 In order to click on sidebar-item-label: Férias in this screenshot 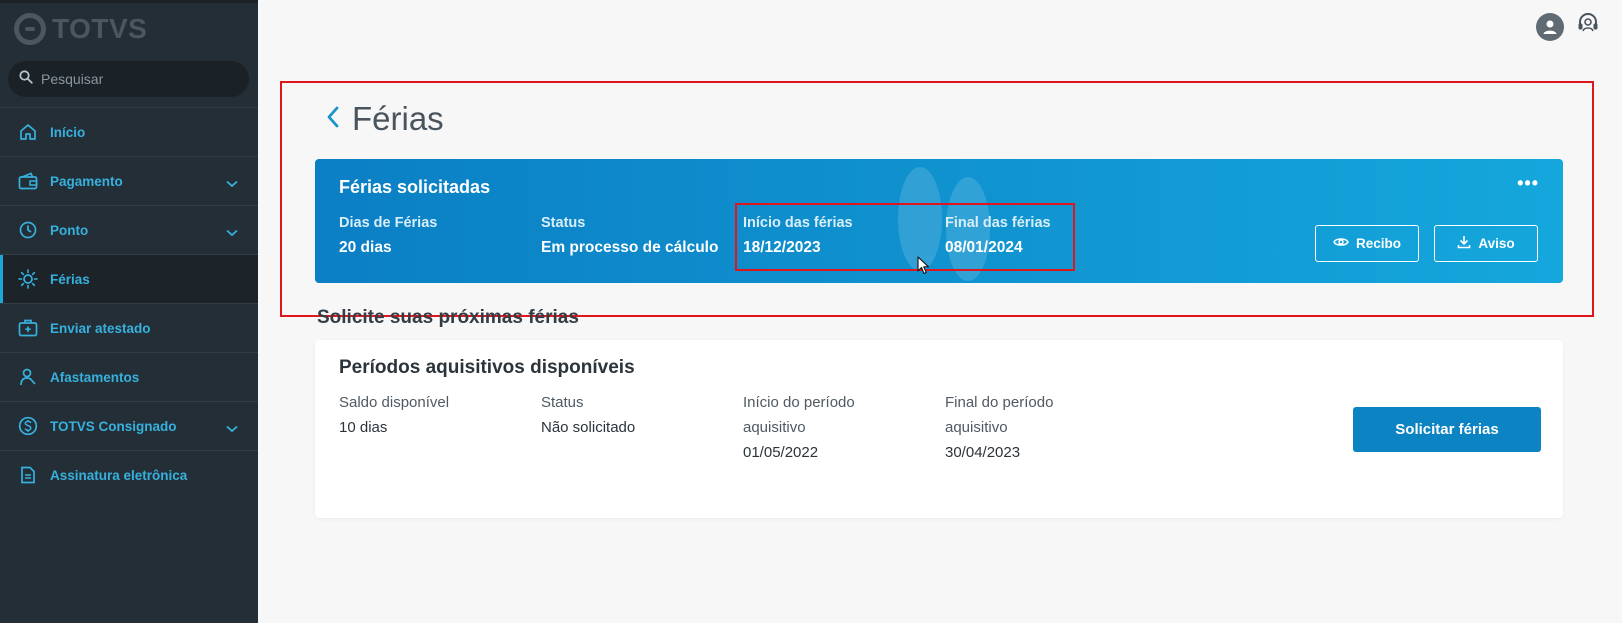, I will do `click(70, 279)`.